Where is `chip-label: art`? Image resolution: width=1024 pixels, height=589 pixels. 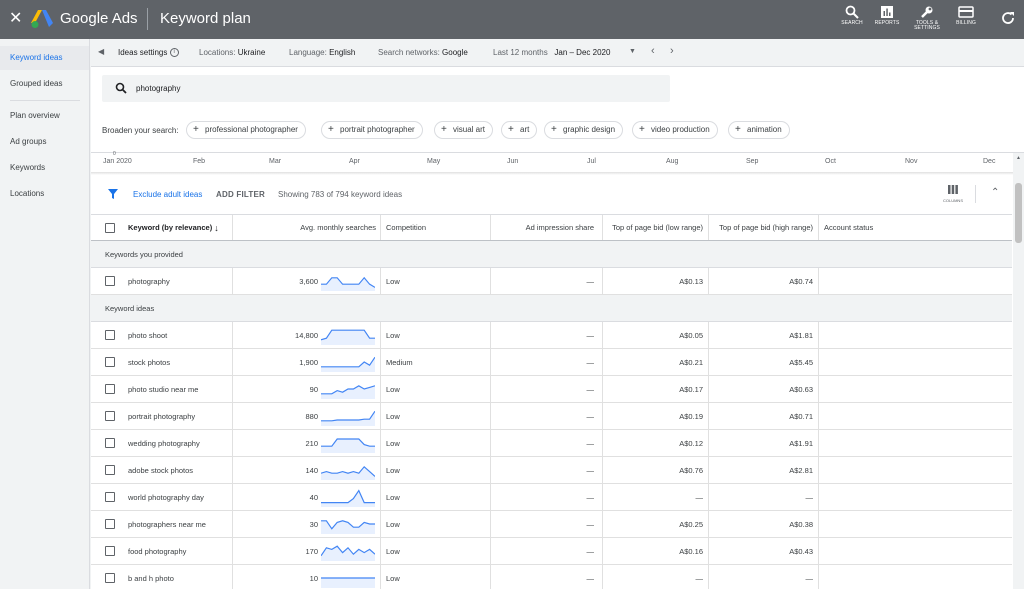
chip-label: art is located at coordinates (525, 129).